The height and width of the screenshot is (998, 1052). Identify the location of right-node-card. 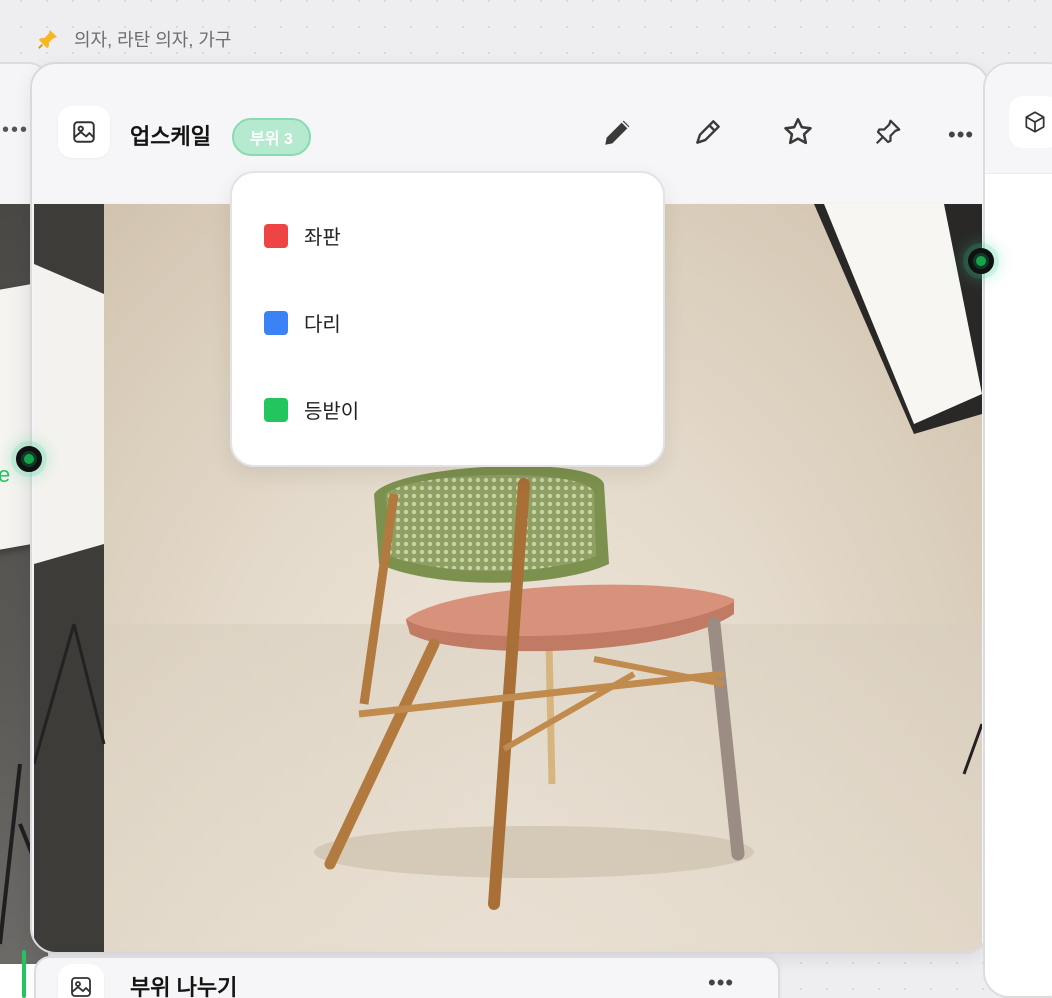
(1017, 530).